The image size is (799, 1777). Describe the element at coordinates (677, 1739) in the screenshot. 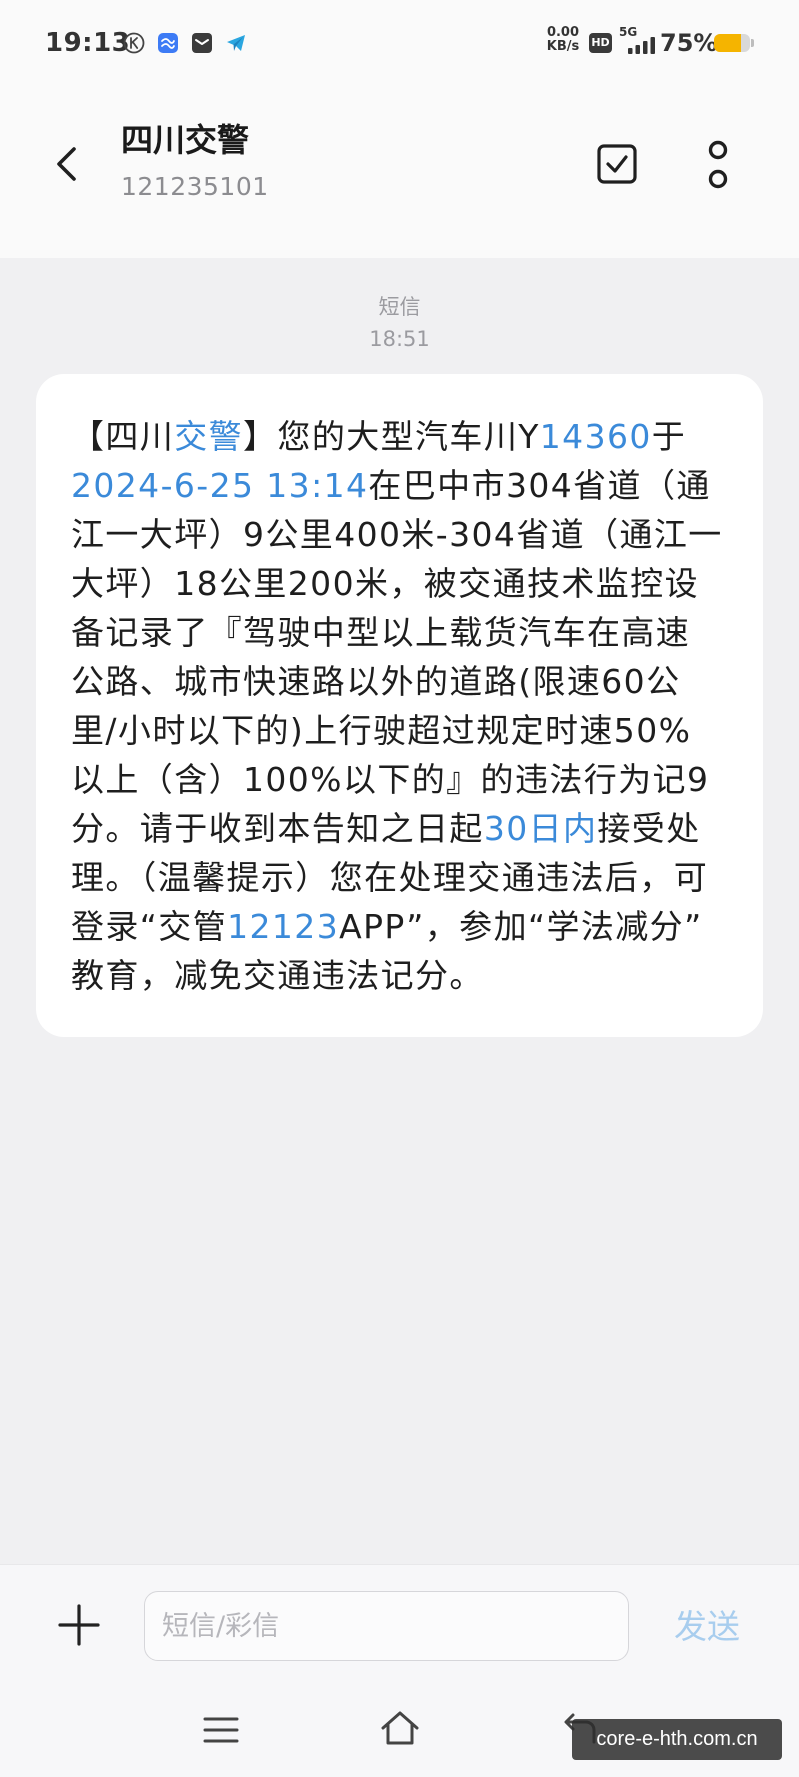

I see `watermark: core-e-hth.com.cn` at that location.